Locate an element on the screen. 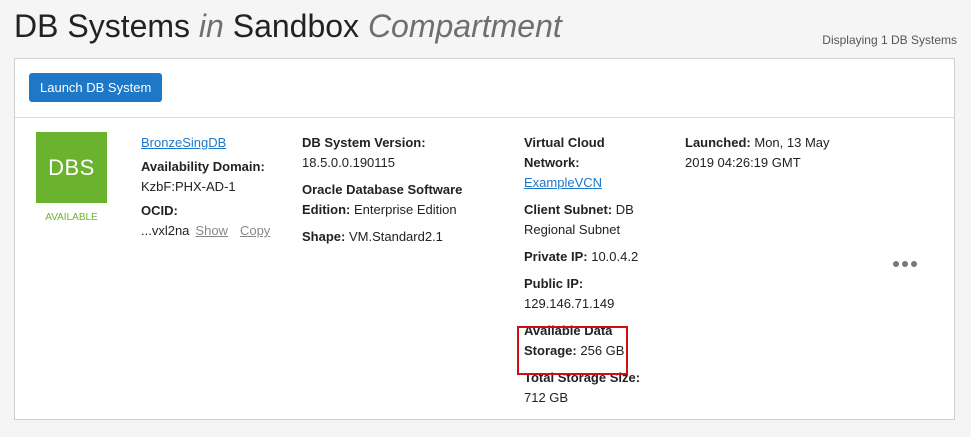  launch-db-system-button: Launch DB System is located at coordinates (96, 87).